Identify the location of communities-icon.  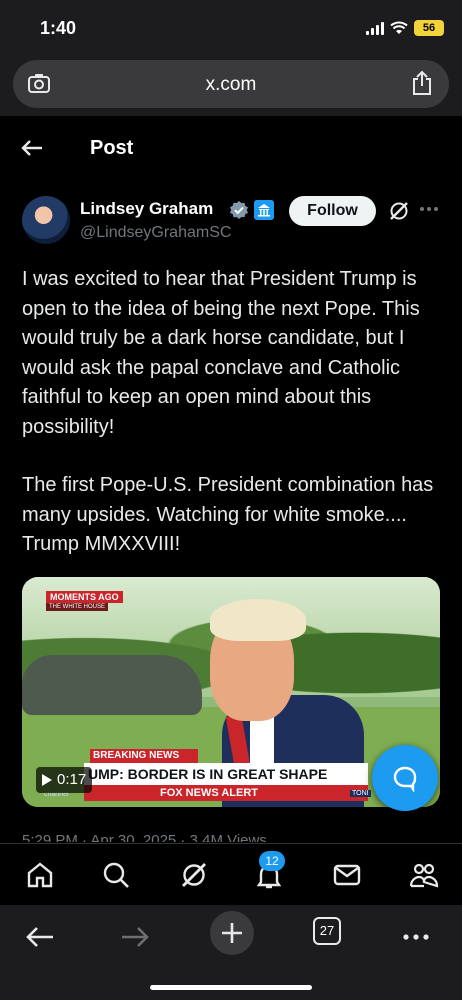
(424, 875).